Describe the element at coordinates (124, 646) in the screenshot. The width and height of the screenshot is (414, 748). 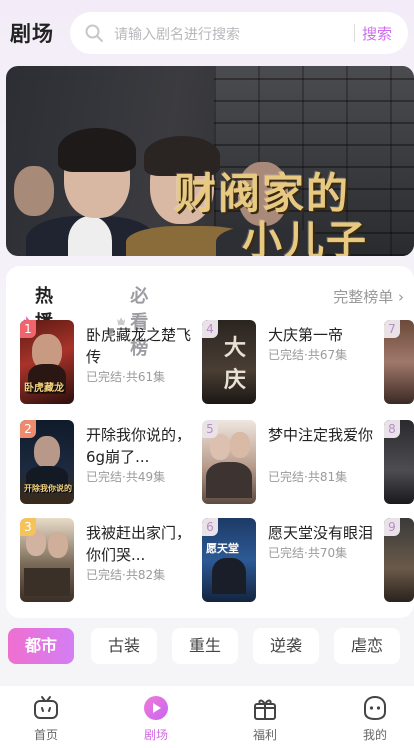
I see `category-tab-guzhuang: 古装` at that location.